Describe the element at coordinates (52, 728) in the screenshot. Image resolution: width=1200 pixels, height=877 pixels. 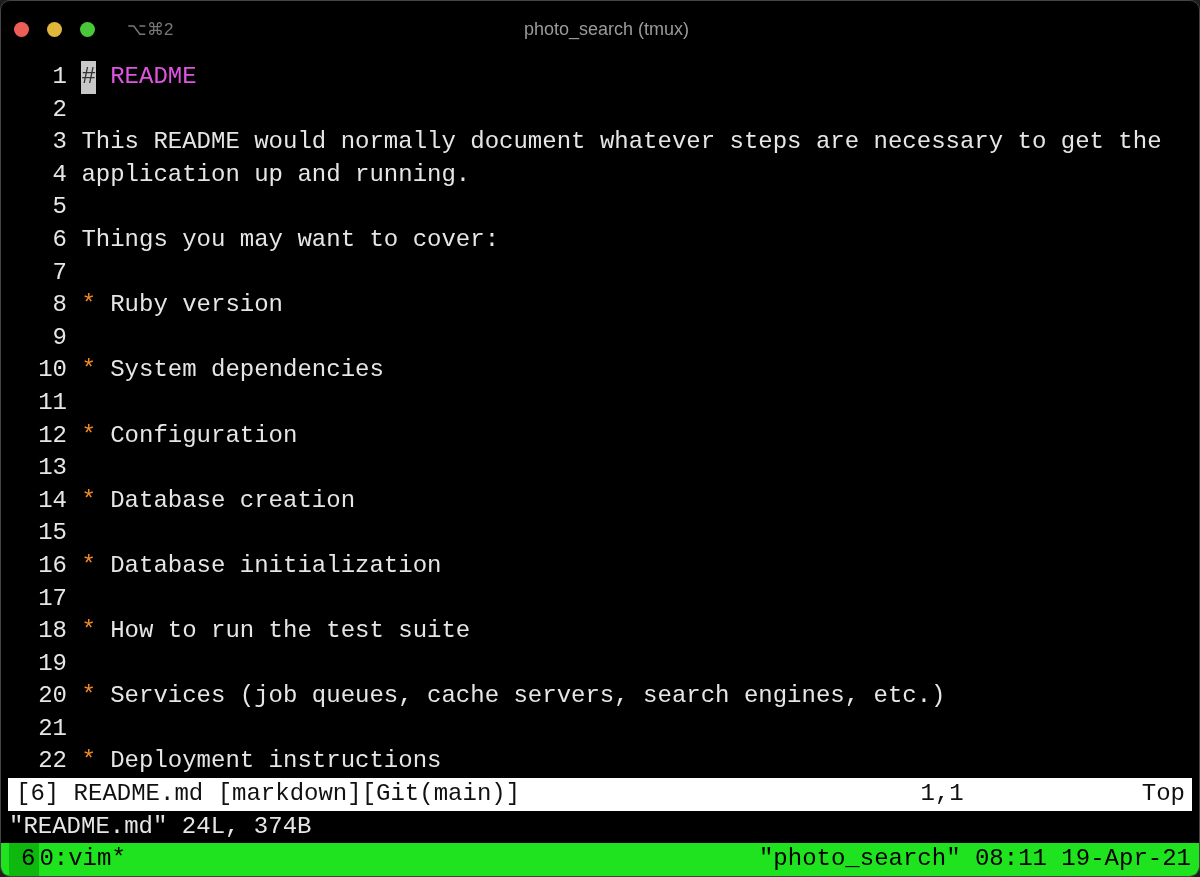
I see `line-number: 21` at that location.